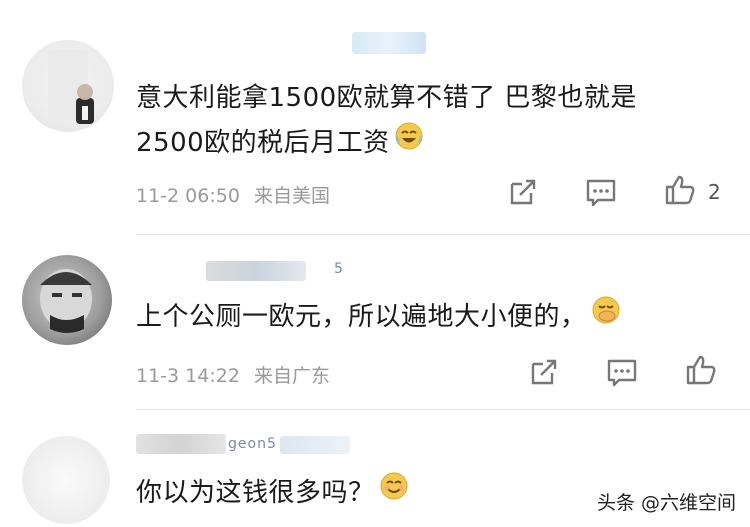 Image resolution: width=750 pixels, height=527 pixels. What do you see at coordinates (386, 98) in the screenshot?
I see `comment-text-line-1: 意大利能拿1500欧就算不错了 巴黎也就是` at bounding box center [386, 98].